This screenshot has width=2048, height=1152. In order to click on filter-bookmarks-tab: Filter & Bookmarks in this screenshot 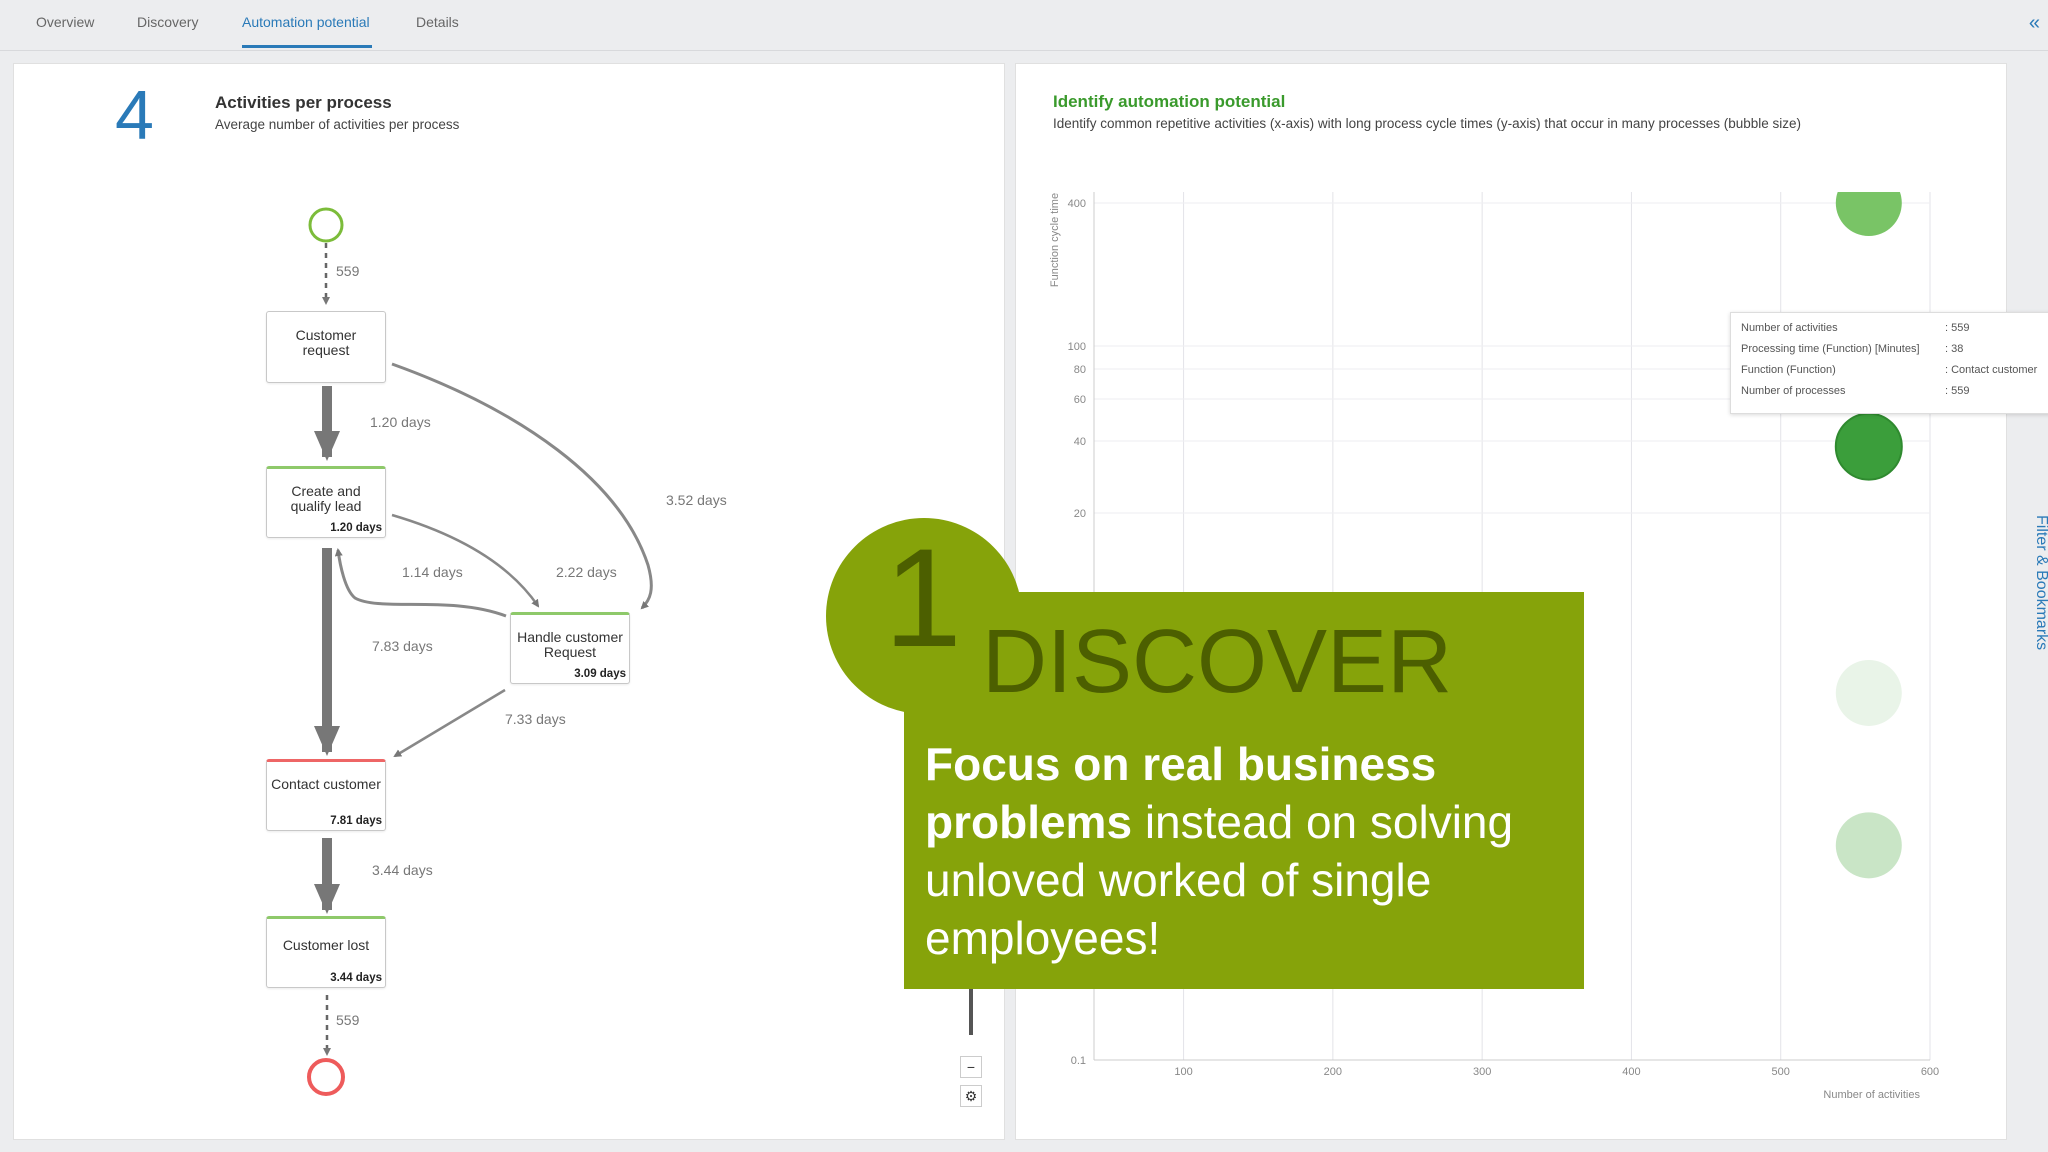, I will do `click(2034, 595)`.